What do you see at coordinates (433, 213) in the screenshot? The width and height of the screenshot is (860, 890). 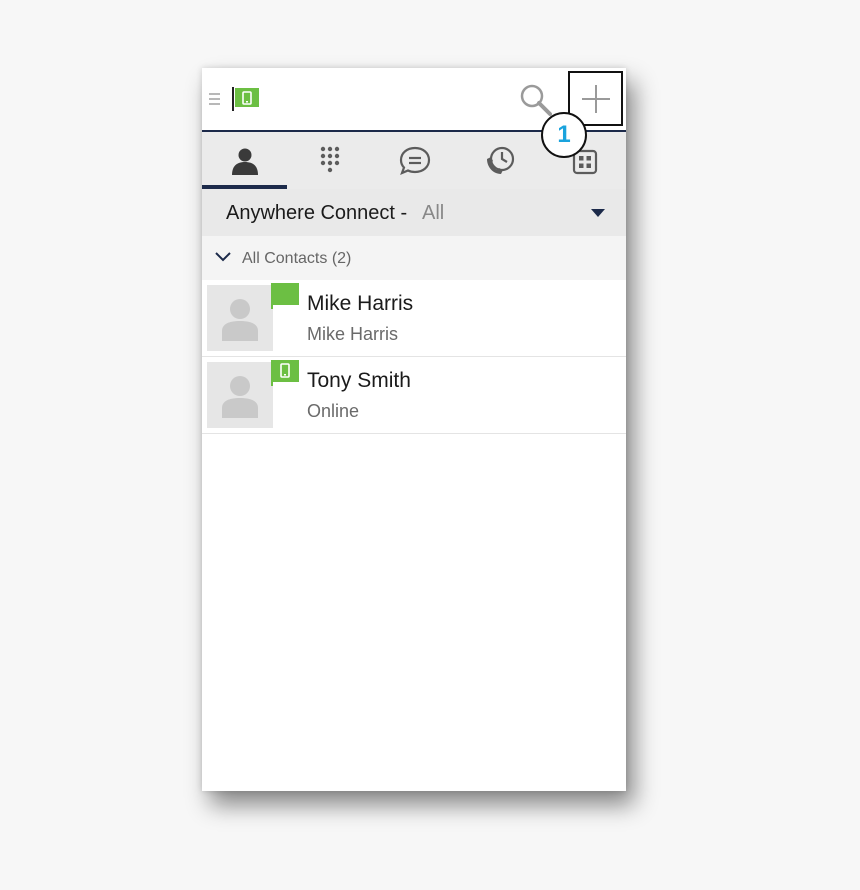 I see `filter-value: All` at bounding box center [433, 213].